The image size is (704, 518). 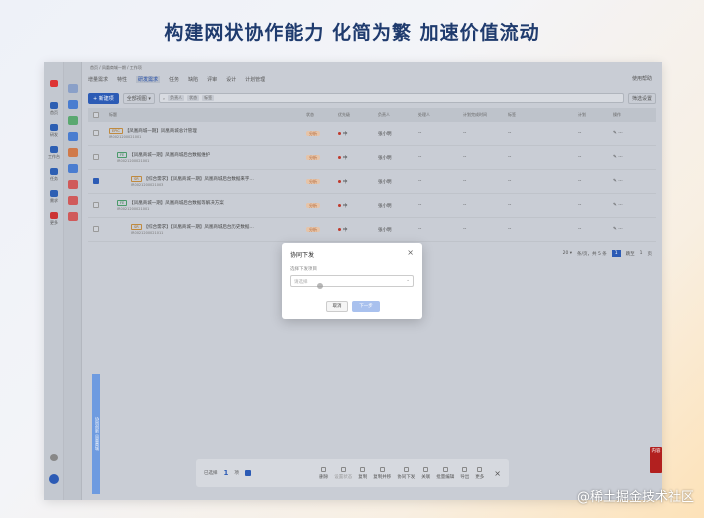 I want to click on tool-strip, so click(x=73, y=281).